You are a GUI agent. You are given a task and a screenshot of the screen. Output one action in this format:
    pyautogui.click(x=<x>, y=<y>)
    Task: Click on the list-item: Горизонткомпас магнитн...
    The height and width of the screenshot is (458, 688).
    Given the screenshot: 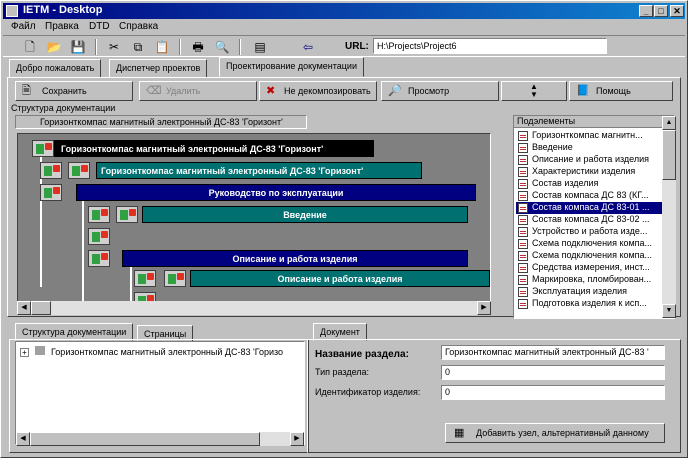 What is the action you would take?
    pyautogui.click(x=589, y=136)
    